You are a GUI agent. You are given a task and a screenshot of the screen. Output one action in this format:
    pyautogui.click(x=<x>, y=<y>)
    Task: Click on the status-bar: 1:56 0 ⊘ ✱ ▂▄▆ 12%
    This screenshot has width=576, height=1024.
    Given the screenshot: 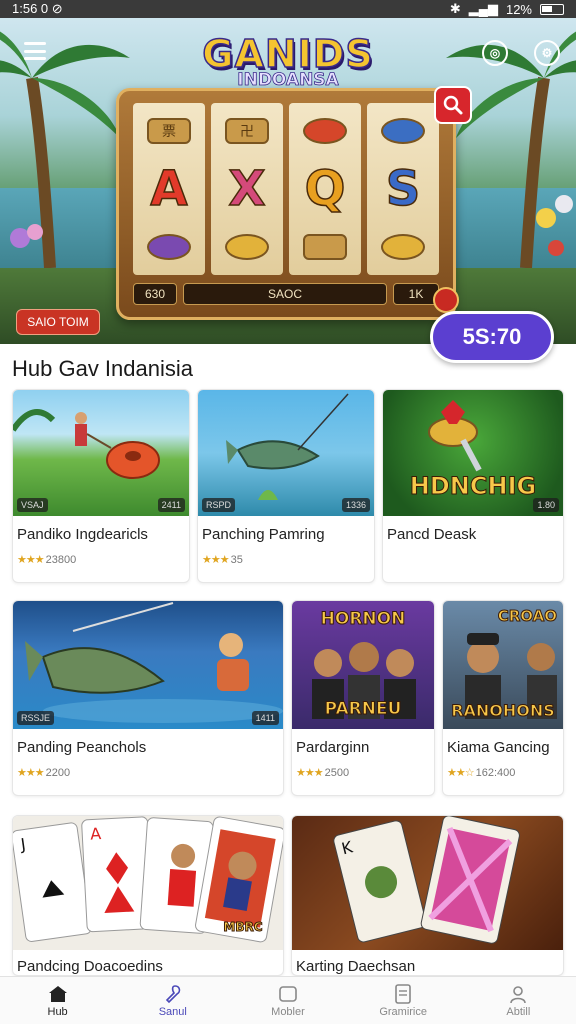 What is the action you would take?
    pyautogui.click(x=288, y=9)
    